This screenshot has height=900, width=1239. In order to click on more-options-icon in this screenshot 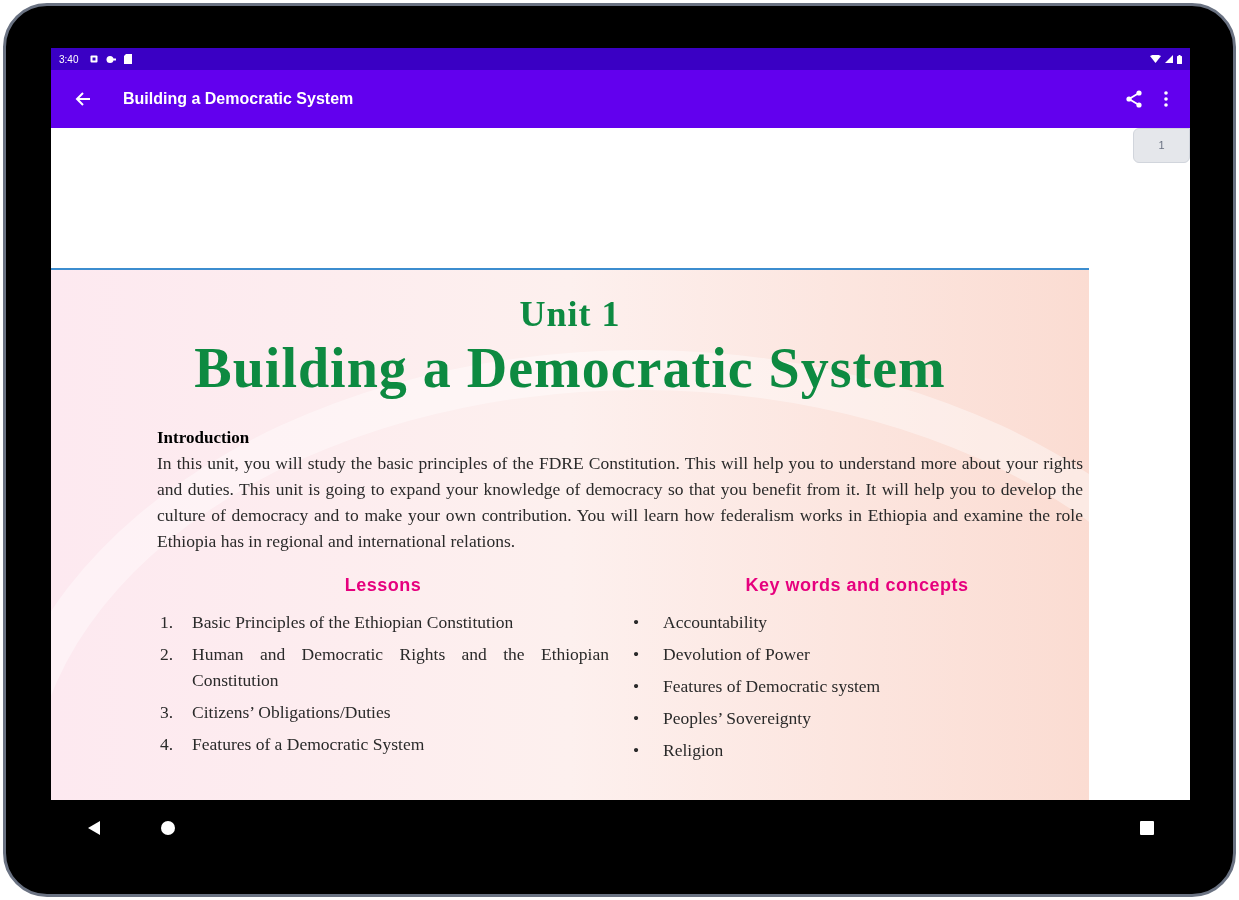, I will do `click(1166, 99)`.